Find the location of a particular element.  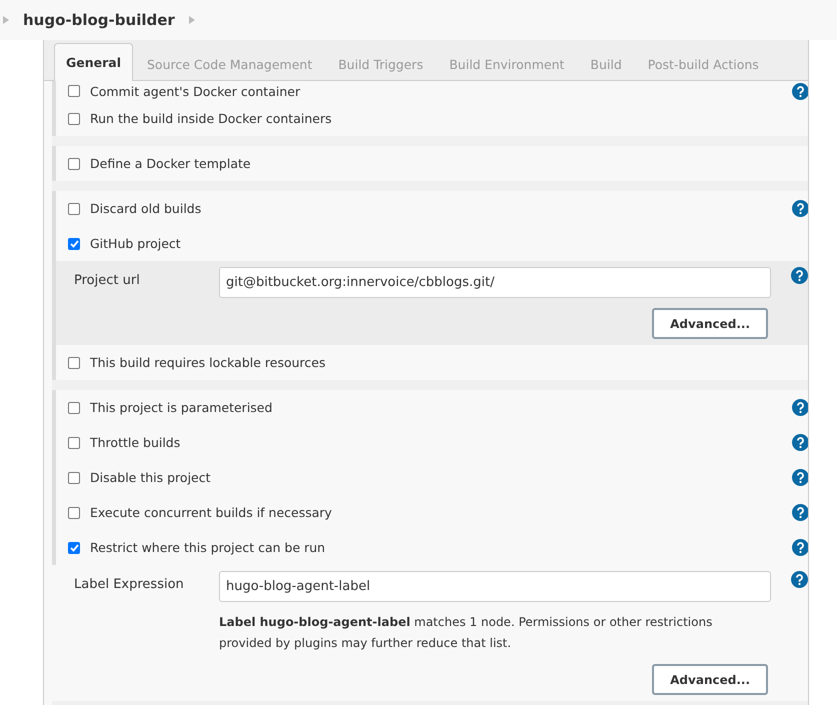

field-label: Project url is located at coordinates (107, 280).